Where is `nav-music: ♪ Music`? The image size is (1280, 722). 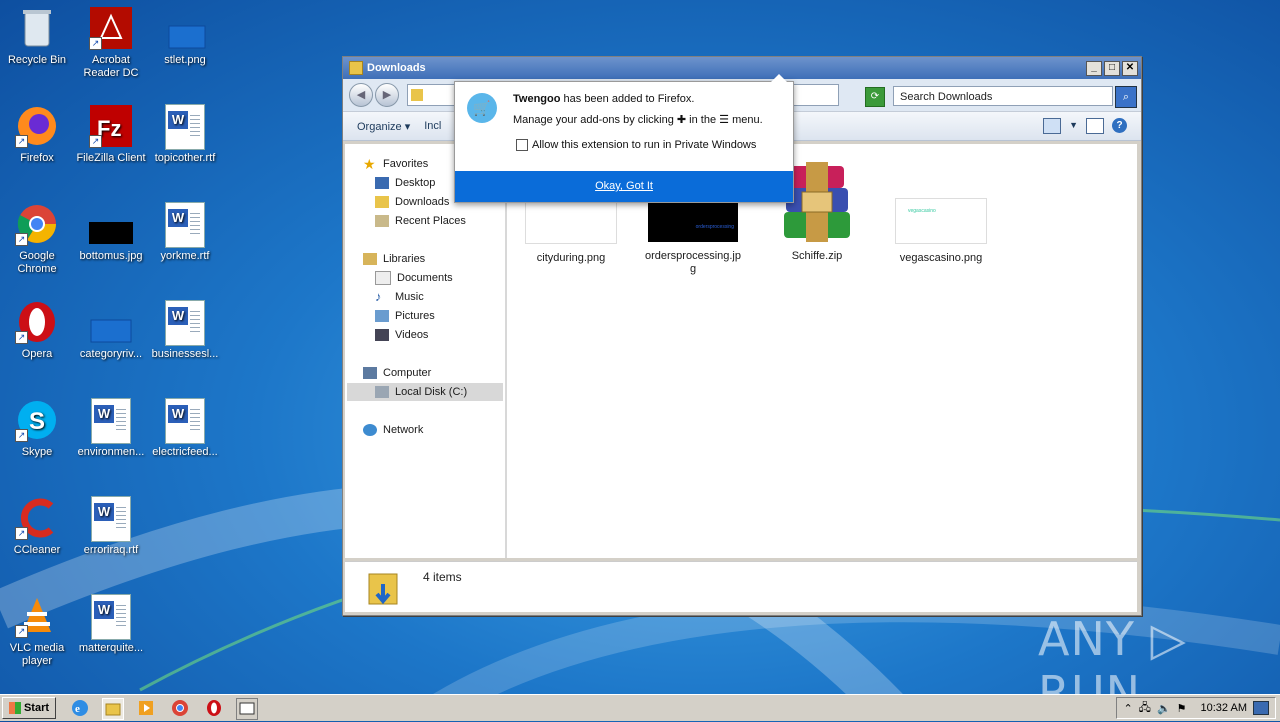 nav-music: ♪ Music is located at coordinates (399, 297).